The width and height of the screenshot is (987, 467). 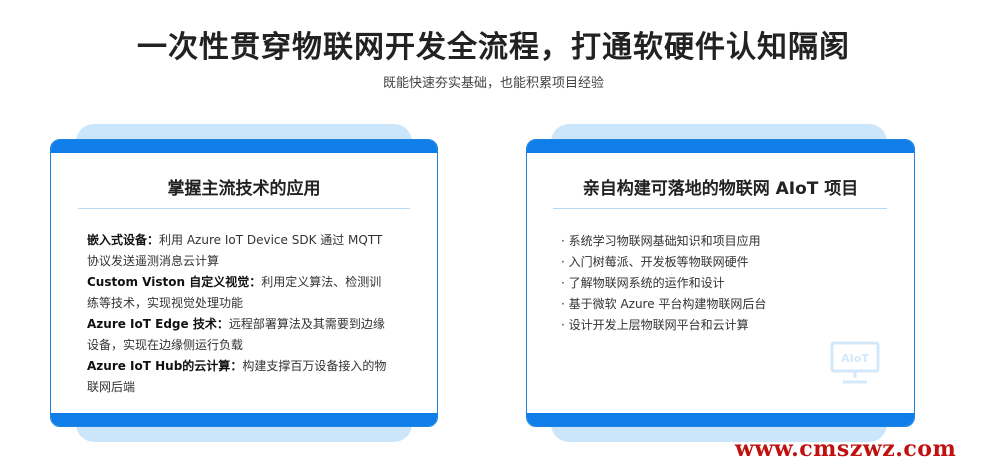 What do you see at coordinates (664, 304) in the screenshot?
I see `right-list-item: · 基于微软 Azure 平台构建物联网后台` at bounding box center [664, 304].